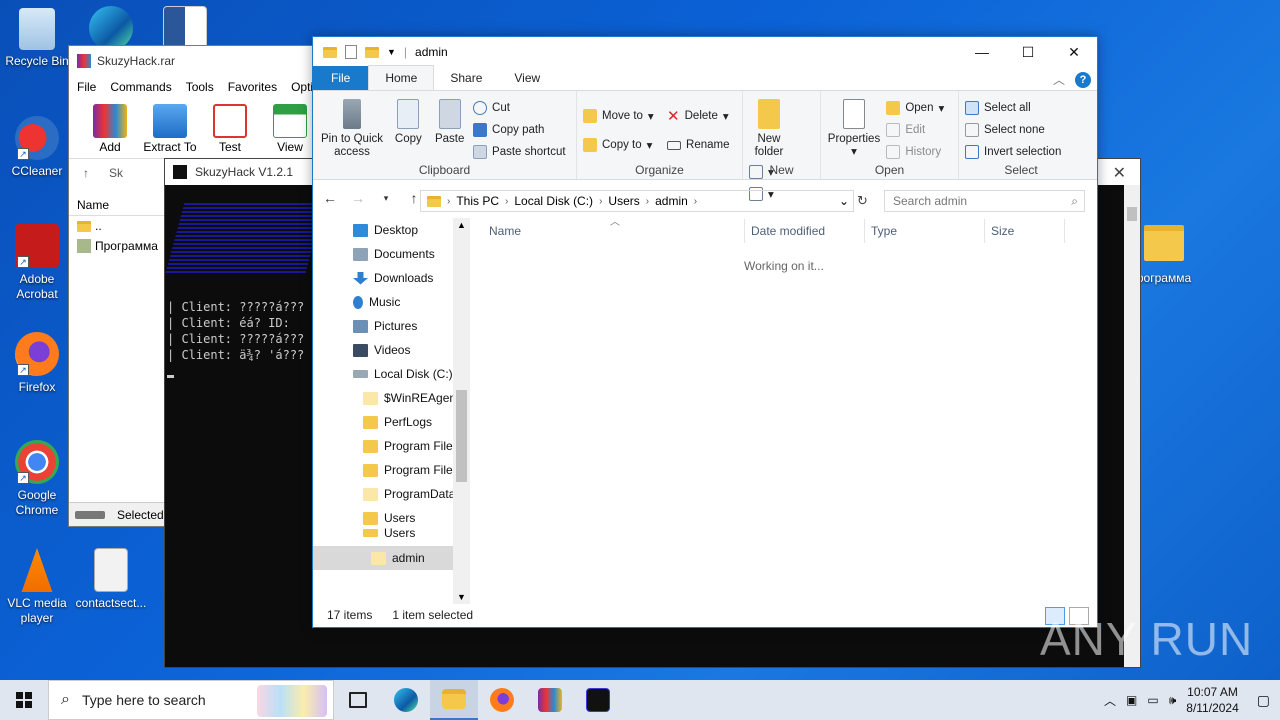  Describe the element at coordinates (1152, 700) in the screenshot. I see `network-icon: ▭` at that location.